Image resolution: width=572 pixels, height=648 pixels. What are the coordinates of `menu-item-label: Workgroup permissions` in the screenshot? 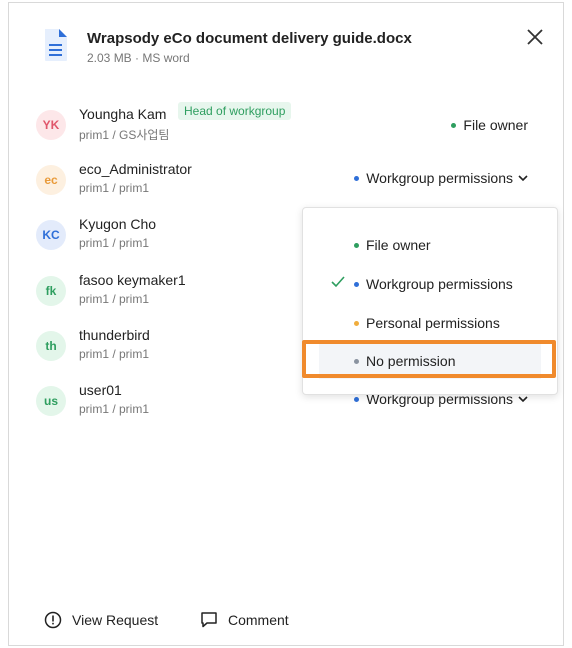 It's located at (439, 284).